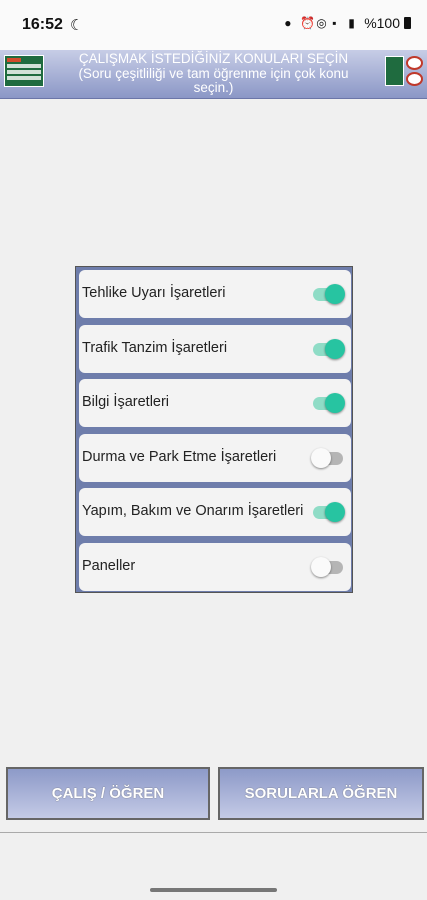 The width and height of the screenshot is (427, 900). What do you see at coordinates (382, 23) in the screenshot?
I see `battery-text: %100` at bounding box center [382, 23].